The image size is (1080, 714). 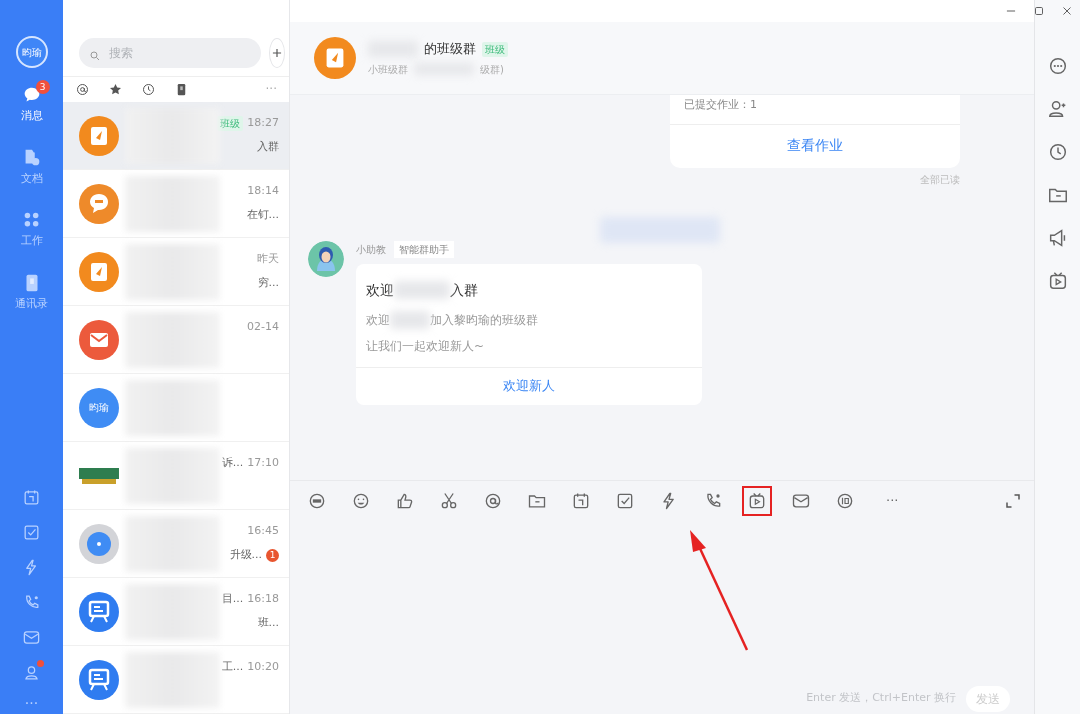 What do you see at coordinates (115, 89) in the screenshot?
I see `star-icon` at bounding box center [115, 89].